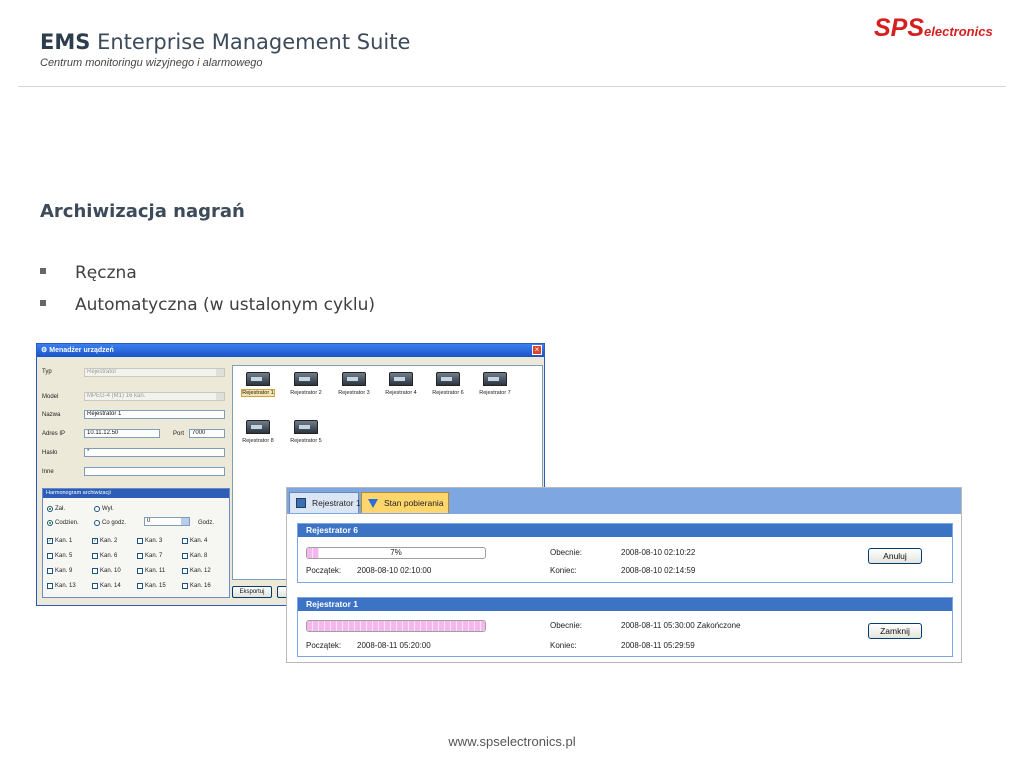 Image resolution: width=1024 pixels, height=768 pixels. What do you see at coordinates (207, 433) in the screenshot?
I see `port-field: 7000` at bounding box center [207, 433].